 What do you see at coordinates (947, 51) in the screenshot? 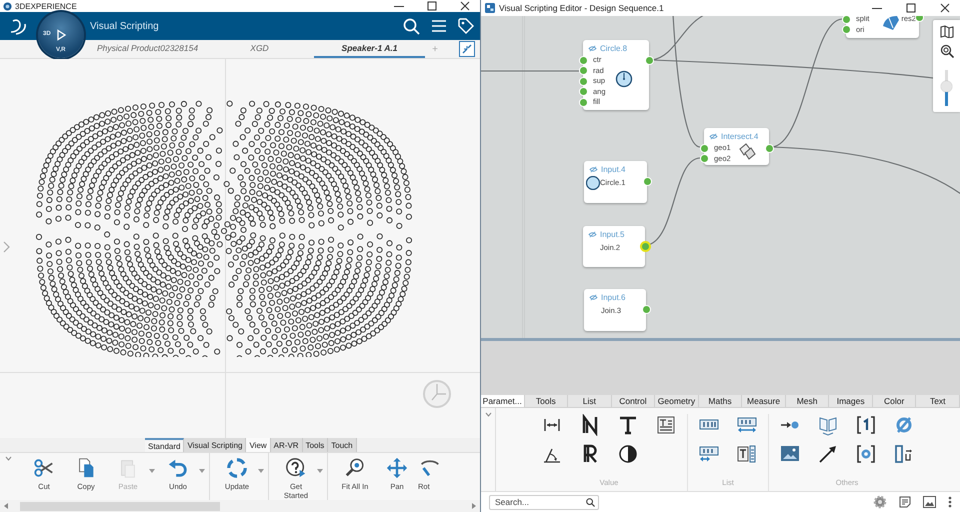
I see `zoom-icon` at bounding box center [947, 51].